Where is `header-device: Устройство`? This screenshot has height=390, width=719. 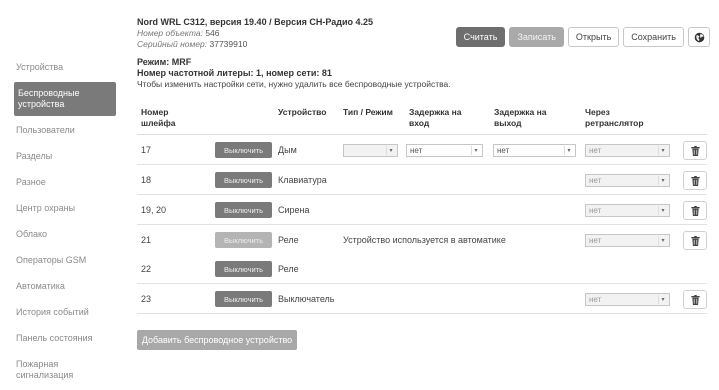 header-device: Устройство is located at coordinates (302, 112).